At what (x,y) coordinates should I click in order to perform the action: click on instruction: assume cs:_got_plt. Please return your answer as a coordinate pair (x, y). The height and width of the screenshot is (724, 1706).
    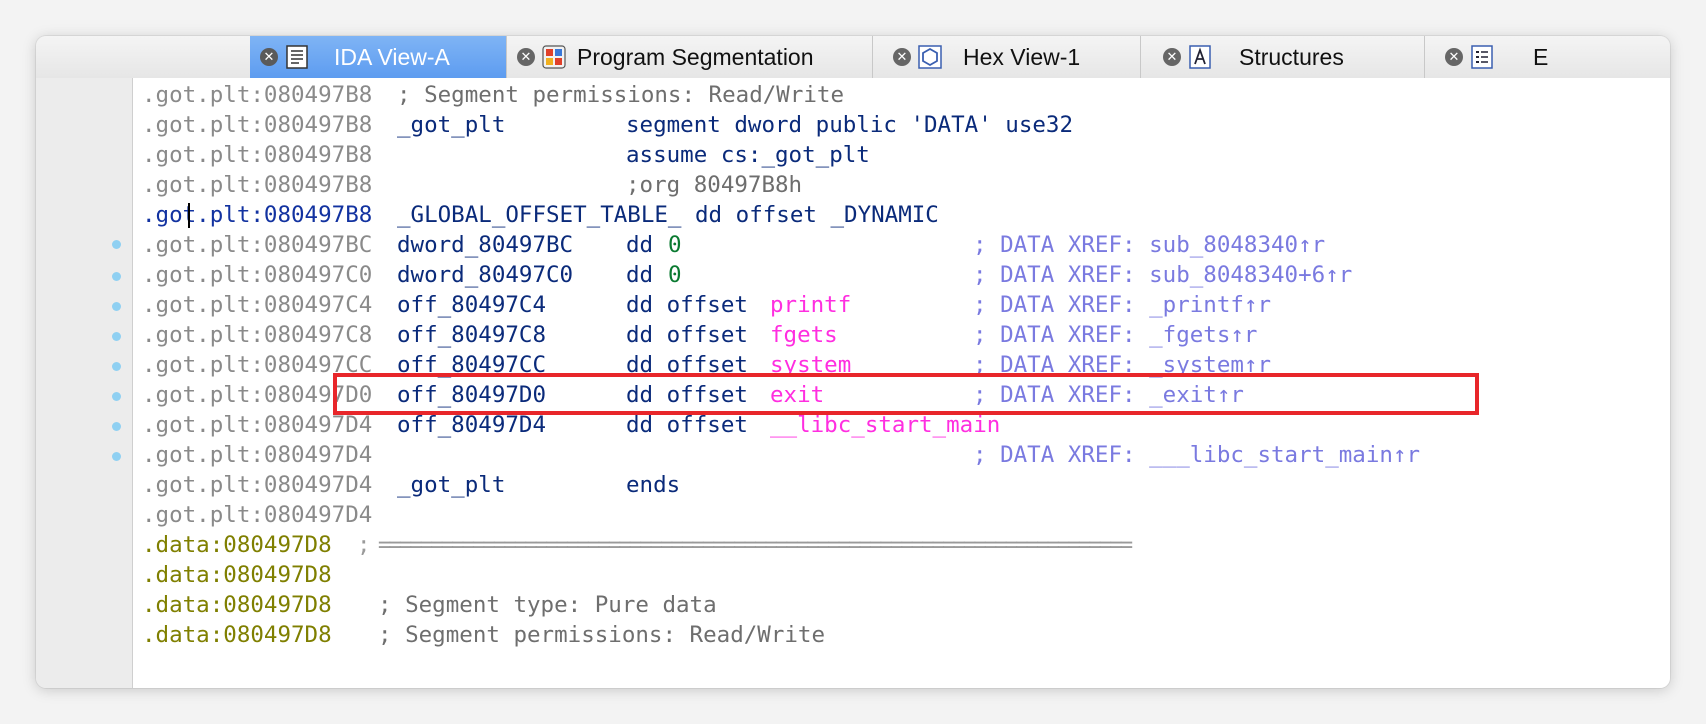
    Looking at the image, I should click on (748, 155).